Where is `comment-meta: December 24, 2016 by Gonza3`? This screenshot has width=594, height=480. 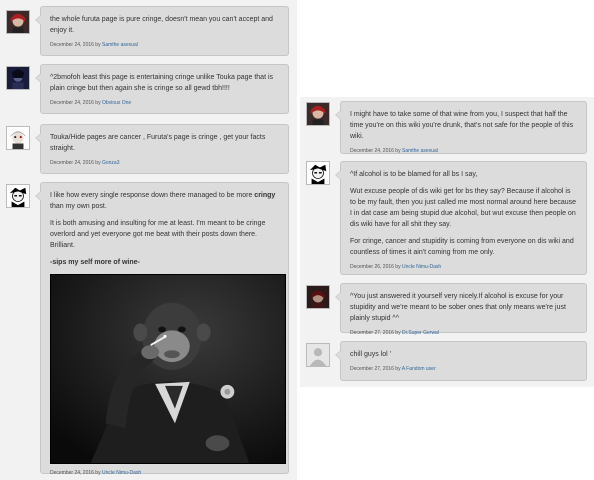
comment-meta: December 24, 2016 by Gonza3 is located at coordinates (164, 163).